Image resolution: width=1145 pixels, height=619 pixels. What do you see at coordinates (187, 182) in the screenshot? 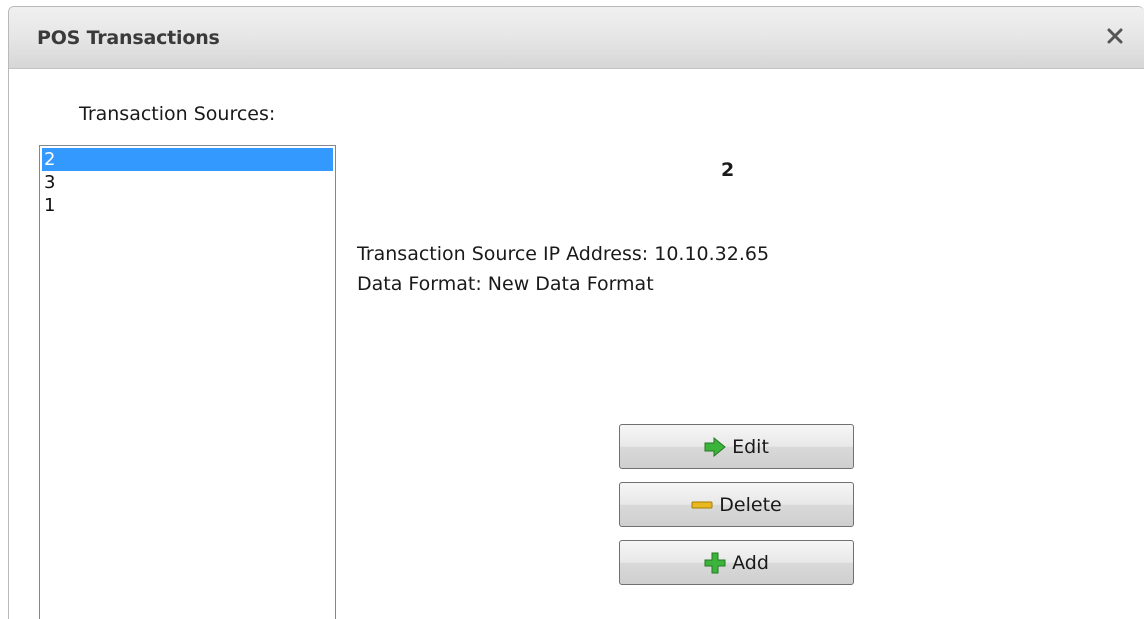
I see `list-item: 3` at bounding box center [187, 182].